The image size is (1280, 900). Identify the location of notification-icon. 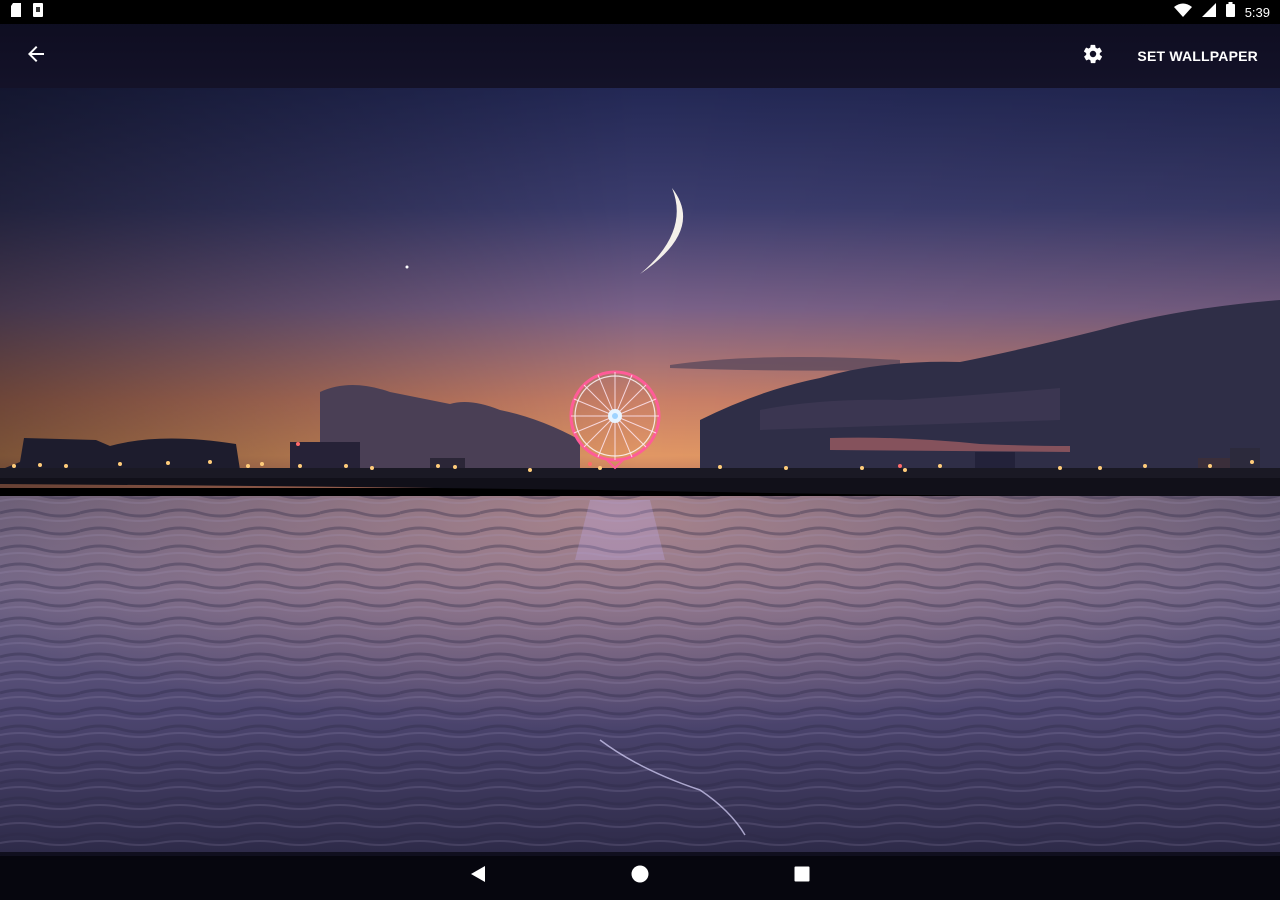
(38, 12).